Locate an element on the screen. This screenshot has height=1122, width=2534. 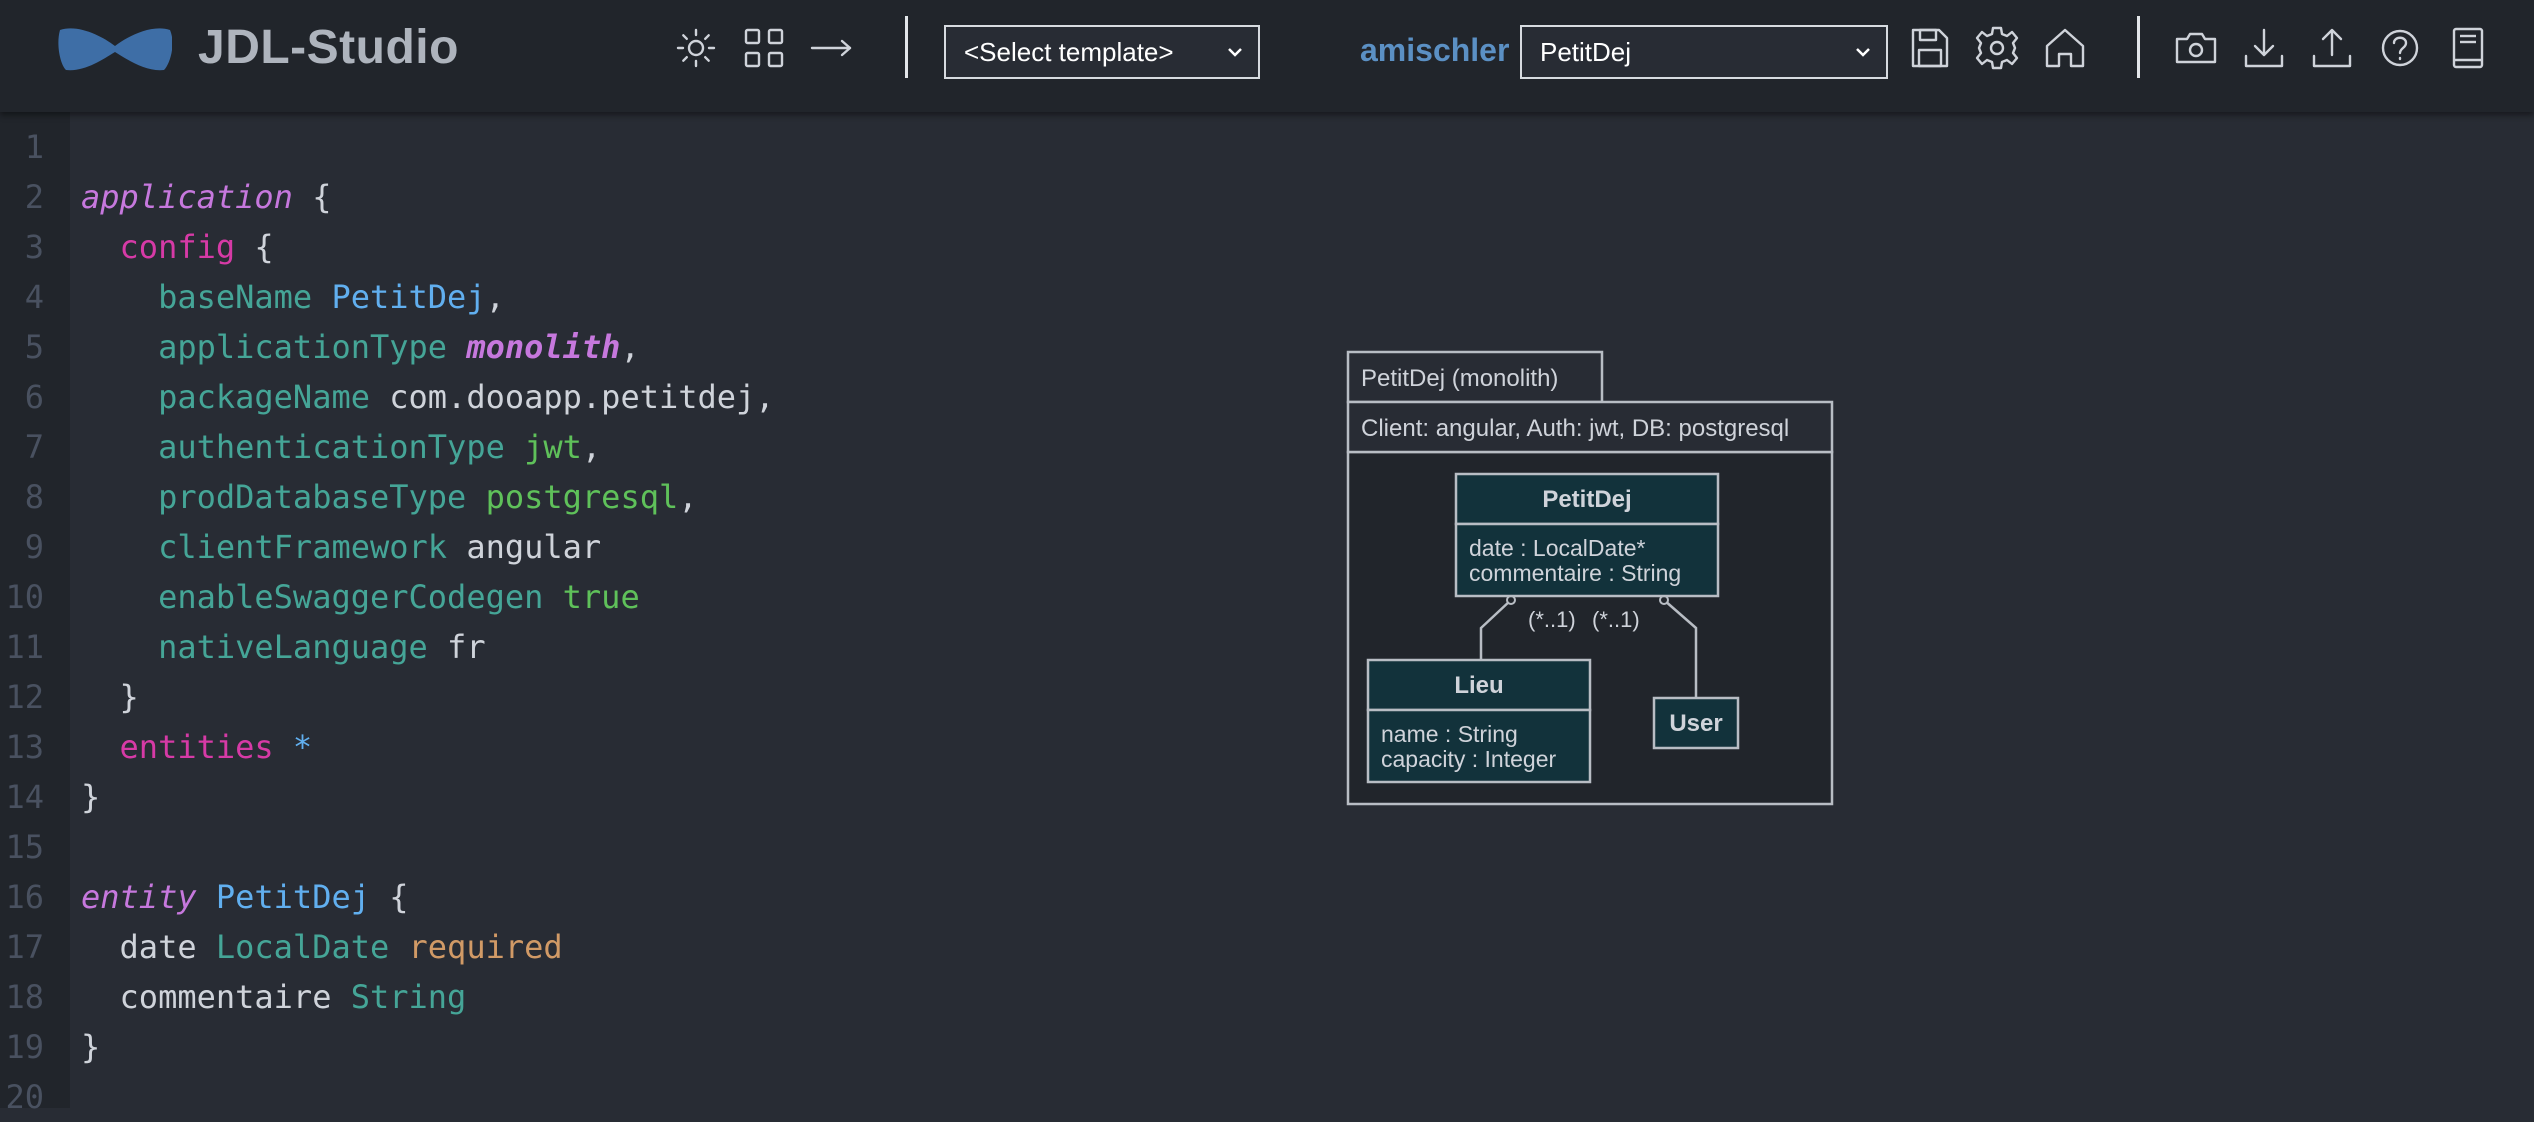
code-token: entity is located at coordinates (139, 897).